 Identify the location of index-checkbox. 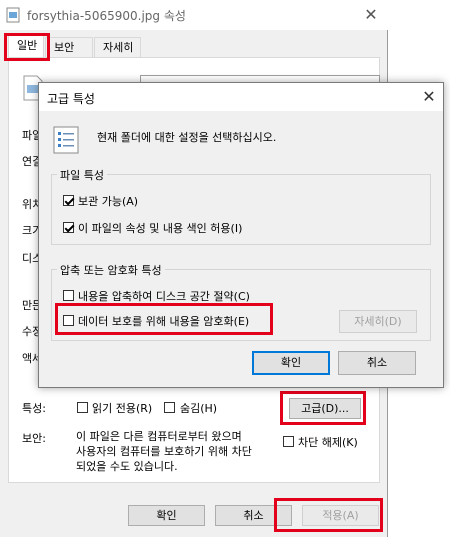
(68, 227).